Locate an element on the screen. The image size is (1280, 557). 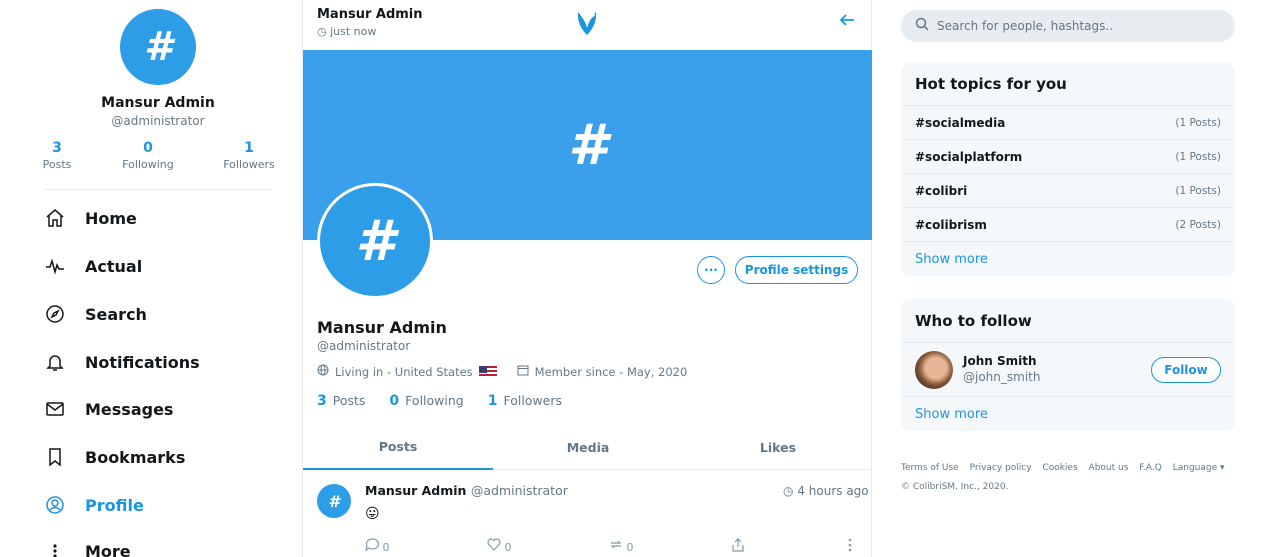
us-flag-icon is located at coordinates (487, 371).